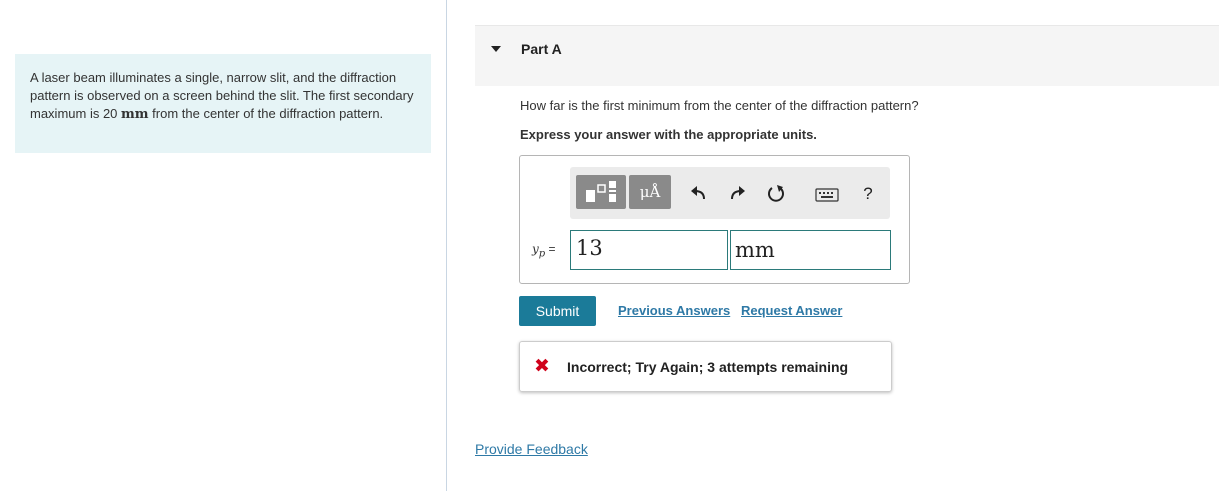  I want to click on previous-answers-link: Previous Answers, so click(674, 310).